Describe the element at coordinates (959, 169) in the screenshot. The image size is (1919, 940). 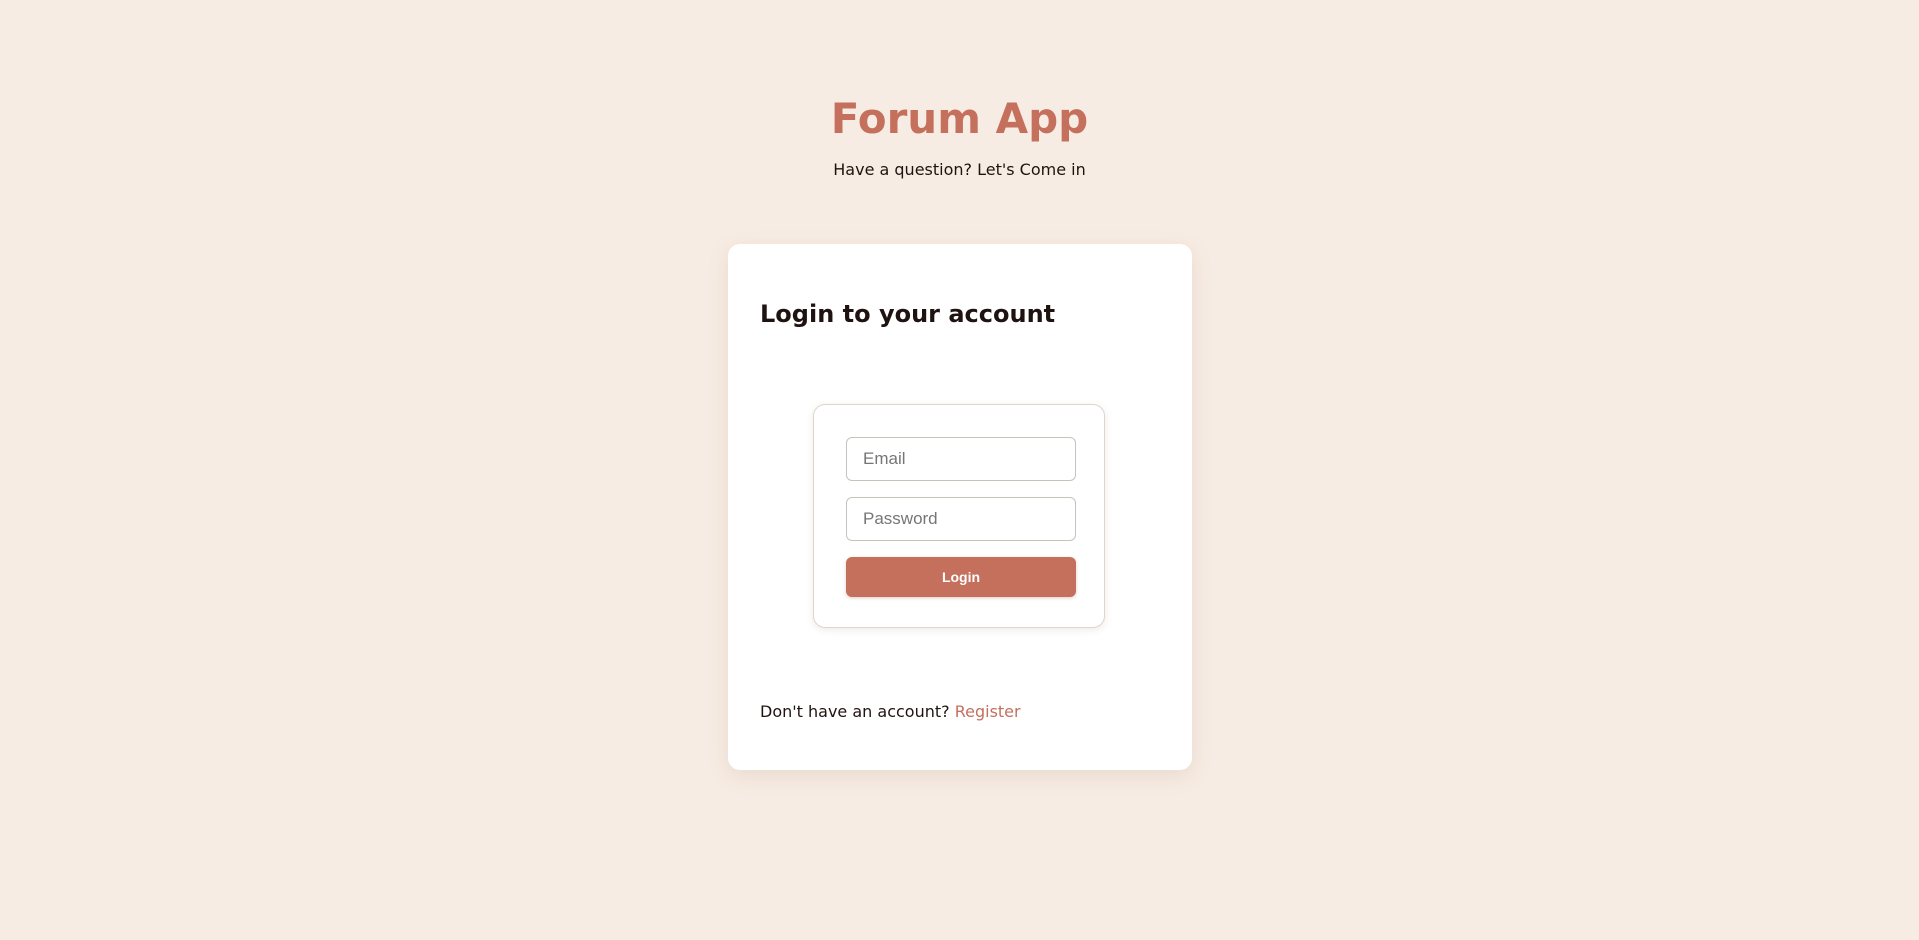
I see `app-tagline: Have a question? Let's Come in` at that location.